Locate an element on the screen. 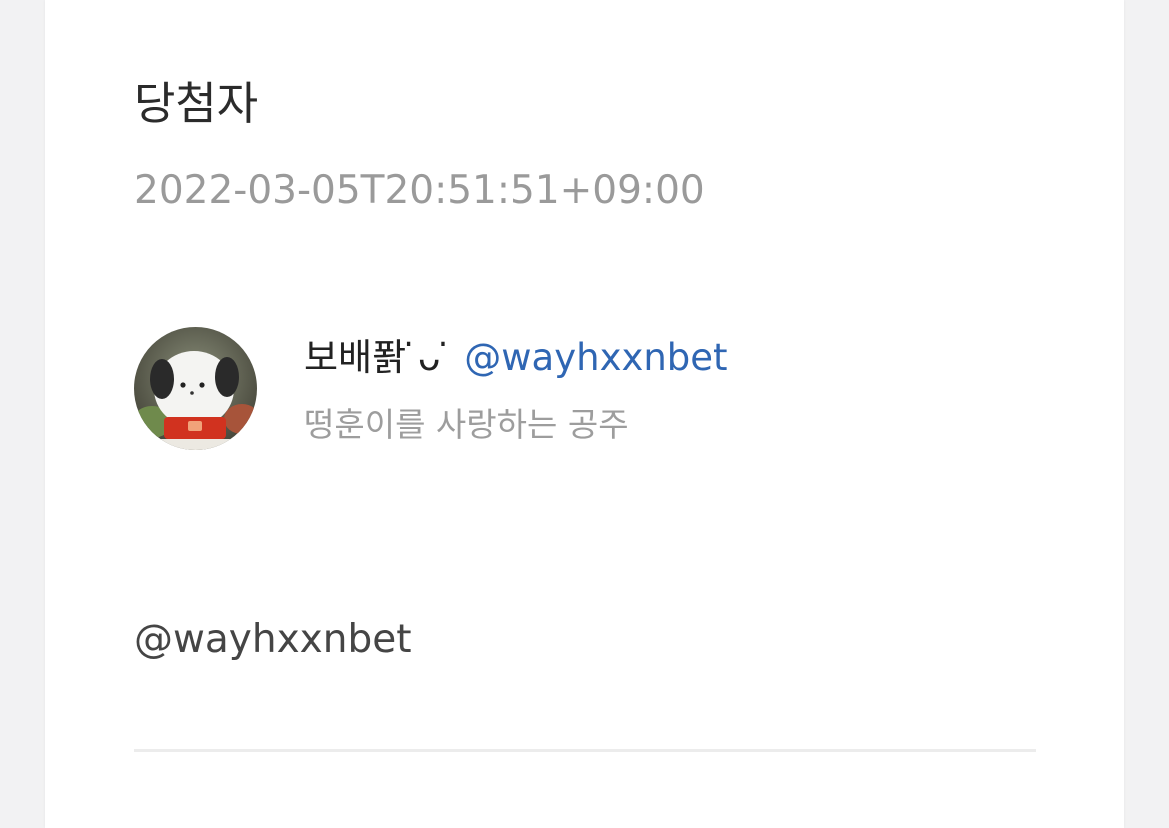 The image size is (1169, 828). card-title: 당첨자 is located at coordinates (196, 103).